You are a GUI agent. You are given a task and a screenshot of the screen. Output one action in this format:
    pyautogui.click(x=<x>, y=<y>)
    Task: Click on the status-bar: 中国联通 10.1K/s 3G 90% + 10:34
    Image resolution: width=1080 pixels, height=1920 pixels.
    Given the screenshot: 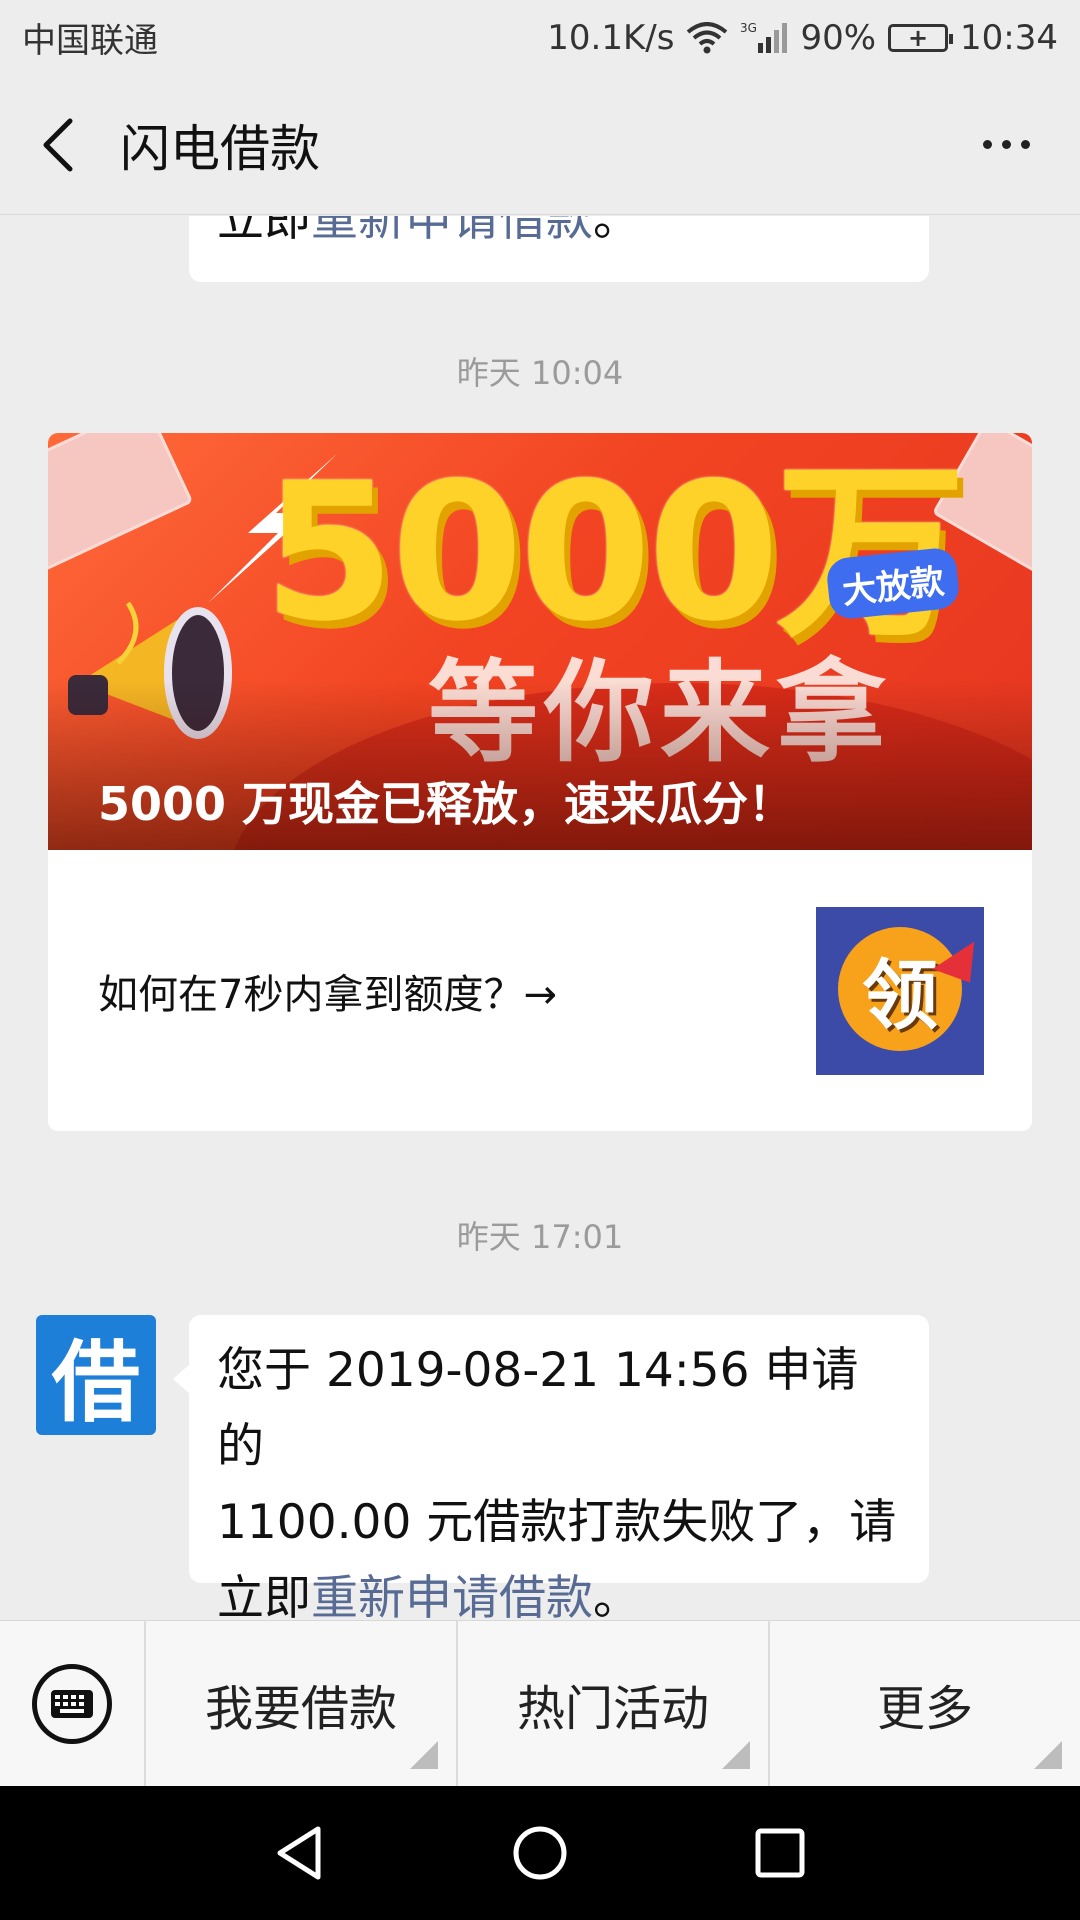 What is the action you would take?
    pyautogui.click(x=540, y=37)
    